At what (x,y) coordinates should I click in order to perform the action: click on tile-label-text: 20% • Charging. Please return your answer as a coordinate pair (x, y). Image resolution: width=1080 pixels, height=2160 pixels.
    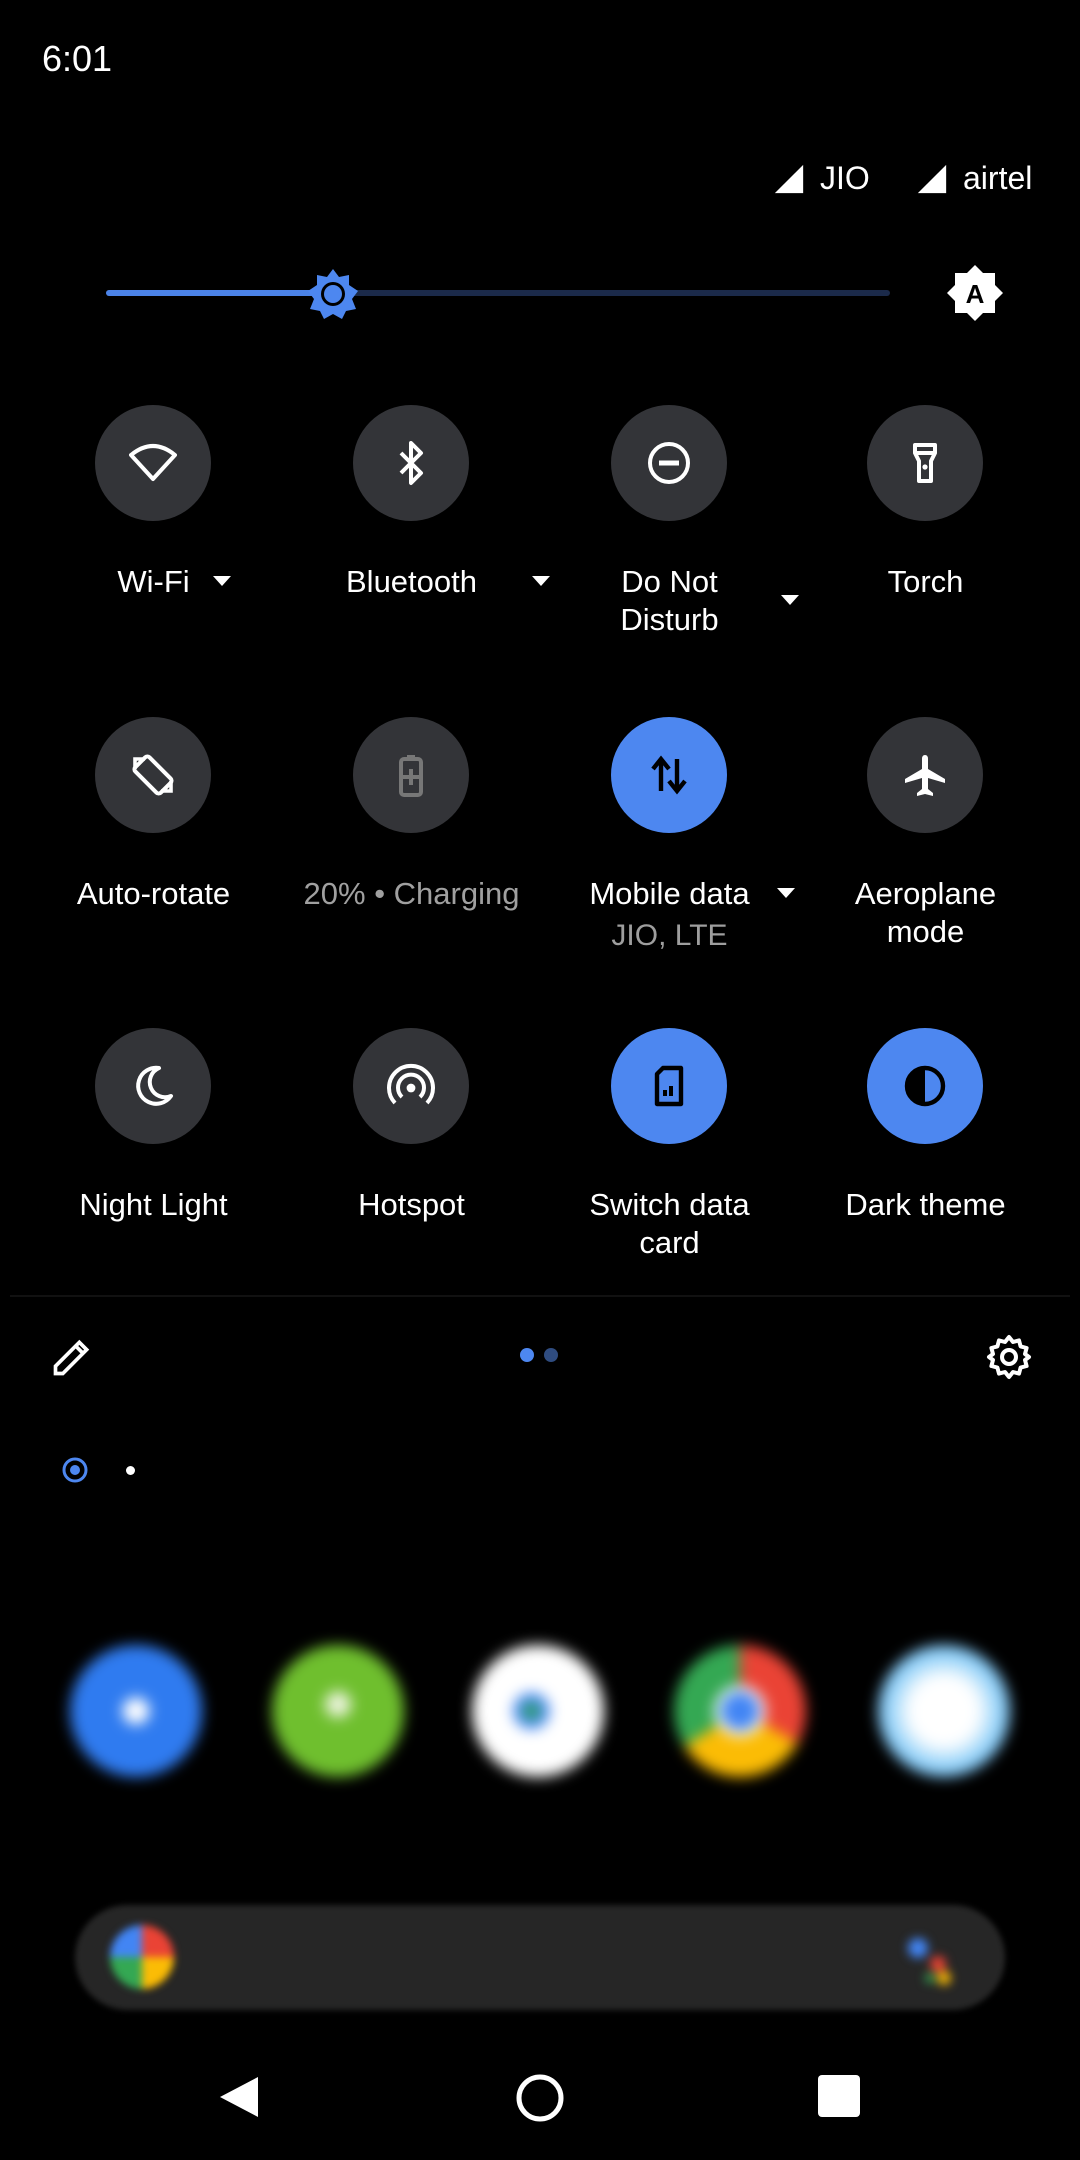
    Looking at the image, I should click on (411, 893).